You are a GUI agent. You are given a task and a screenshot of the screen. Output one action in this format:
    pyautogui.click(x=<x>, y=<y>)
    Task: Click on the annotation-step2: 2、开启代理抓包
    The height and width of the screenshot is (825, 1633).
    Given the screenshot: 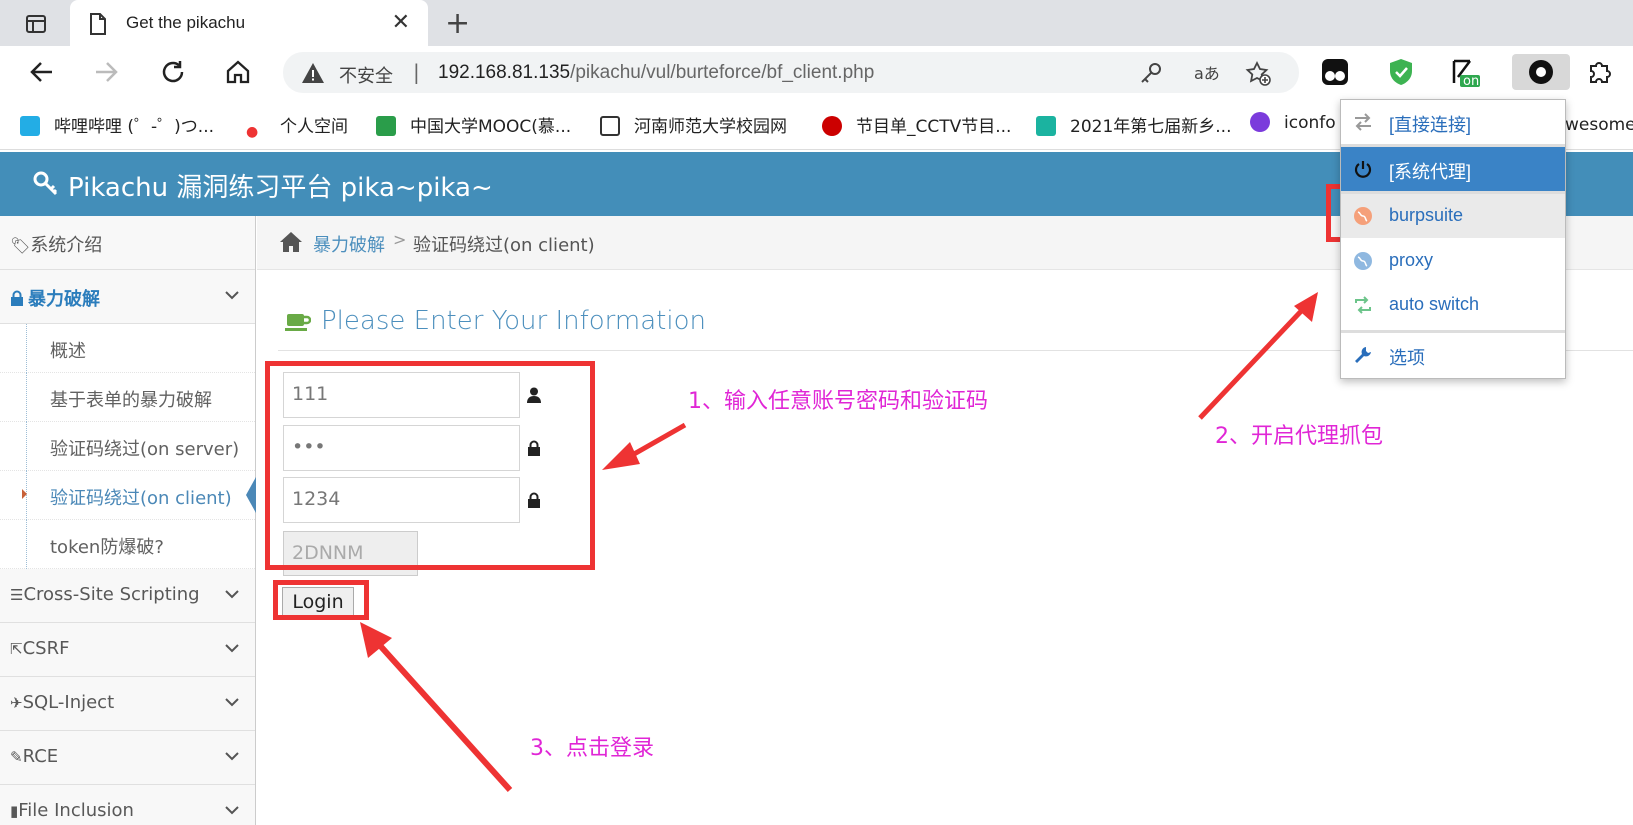 What is the action you would take?
    pyautogui.click(x=1299, y=436)
    